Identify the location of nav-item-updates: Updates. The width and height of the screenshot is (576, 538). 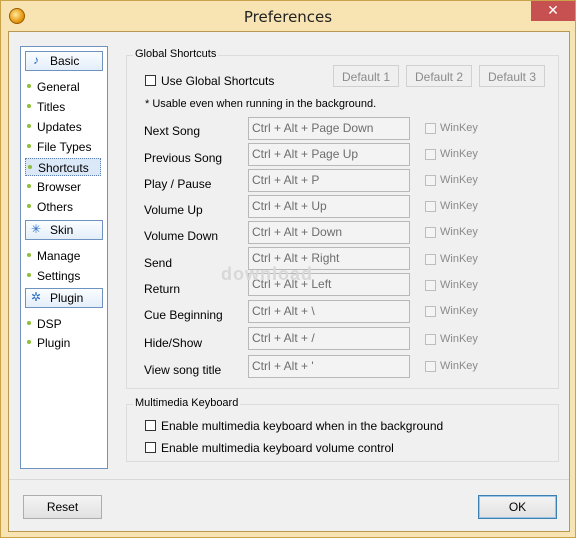
(63, 127).